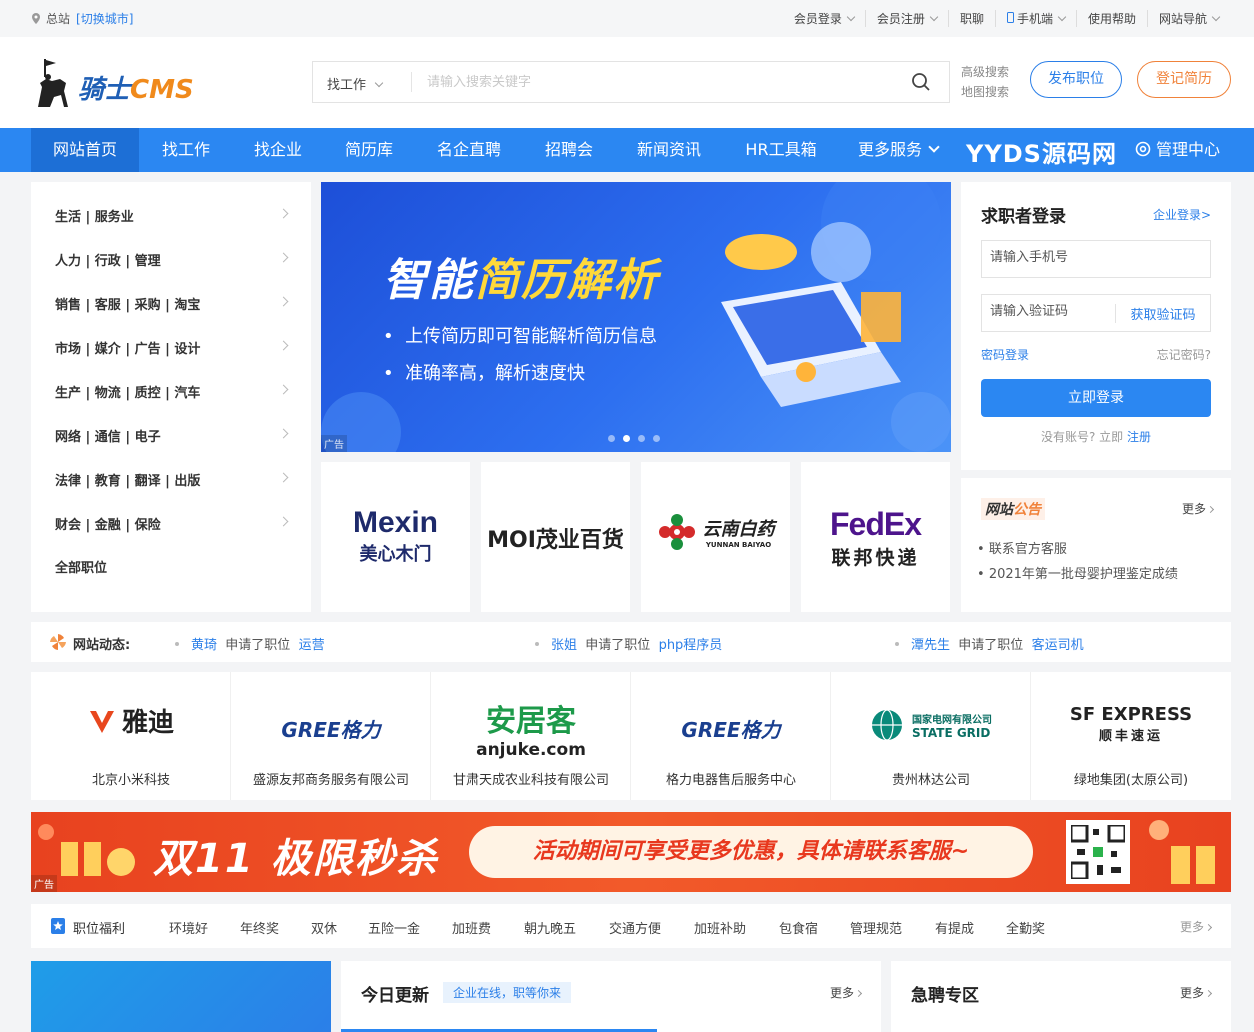 This screenshot has width=1254, height=1032. I want to click on nav-home: 网站首页, so click(85, 150).